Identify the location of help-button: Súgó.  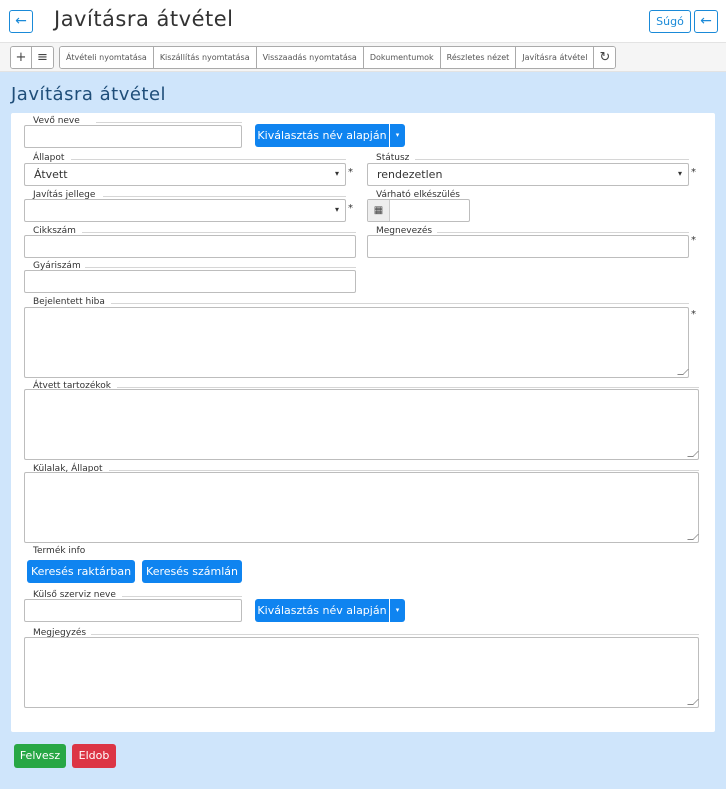
(670, 21).